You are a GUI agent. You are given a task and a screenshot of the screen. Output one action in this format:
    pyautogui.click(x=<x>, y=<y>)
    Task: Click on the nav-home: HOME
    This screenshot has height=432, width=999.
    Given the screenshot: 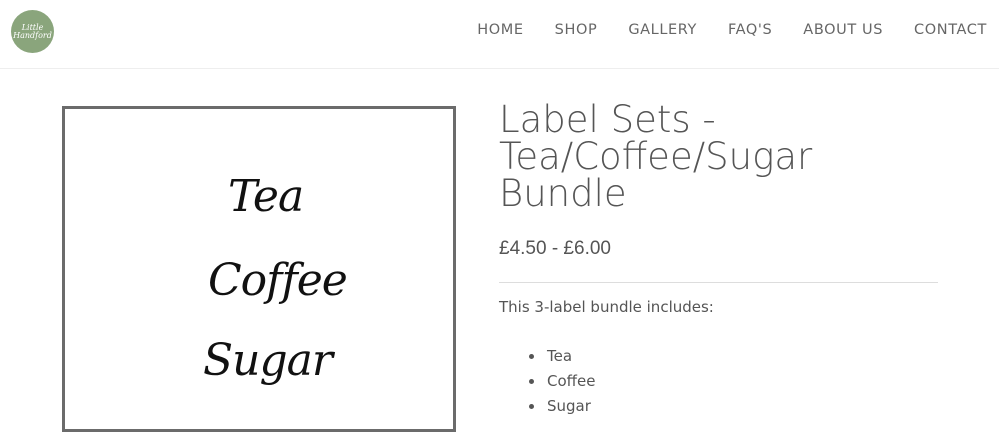 What is the action you would take?
    pyautogui.click(x=500, y=30)
    